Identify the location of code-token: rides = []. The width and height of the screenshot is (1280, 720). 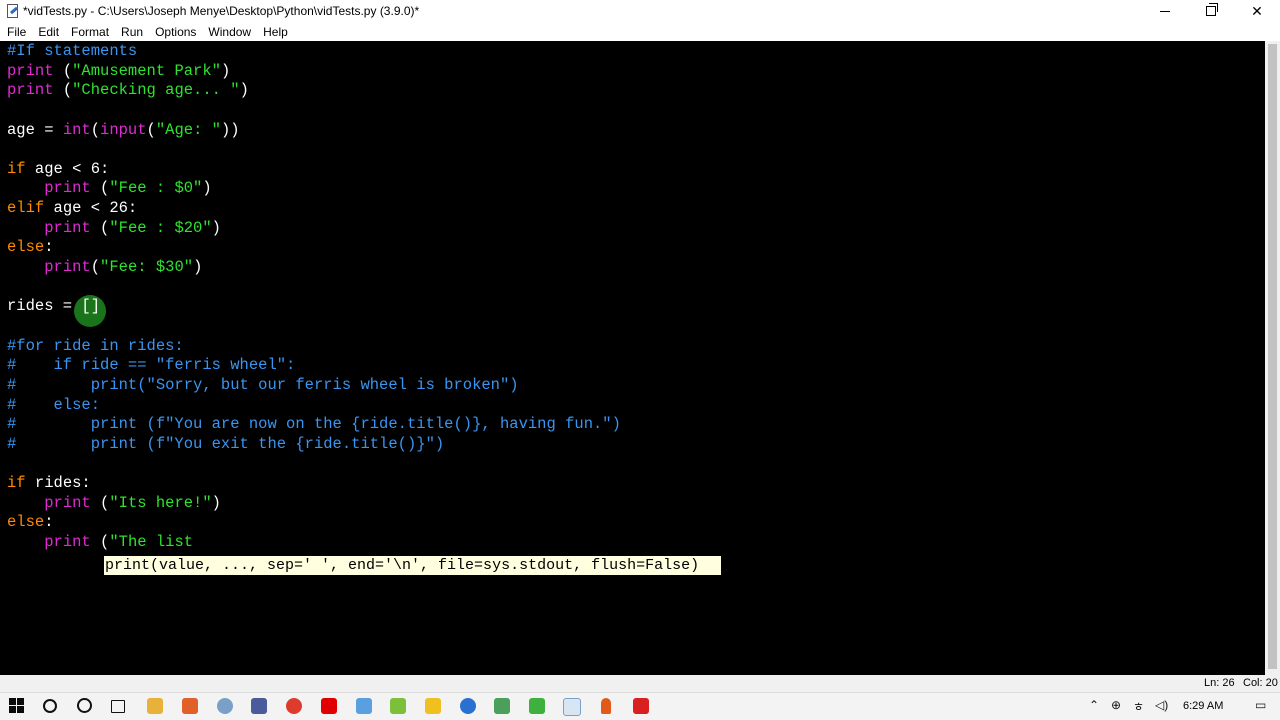
(54, 306).